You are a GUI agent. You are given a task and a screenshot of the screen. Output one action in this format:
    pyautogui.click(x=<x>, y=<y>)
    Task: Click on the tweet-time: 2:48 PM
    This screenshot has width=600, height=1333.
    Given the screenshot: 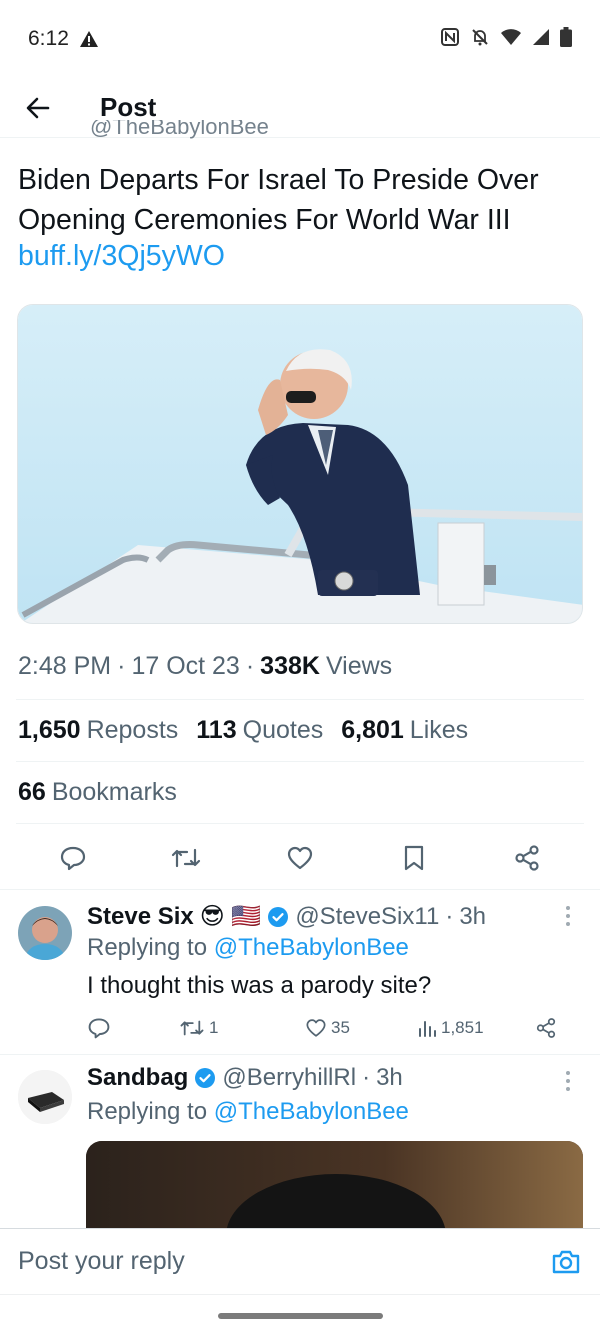 What is the action you would take?
    pyautogui.click(x=65, y=666)
    